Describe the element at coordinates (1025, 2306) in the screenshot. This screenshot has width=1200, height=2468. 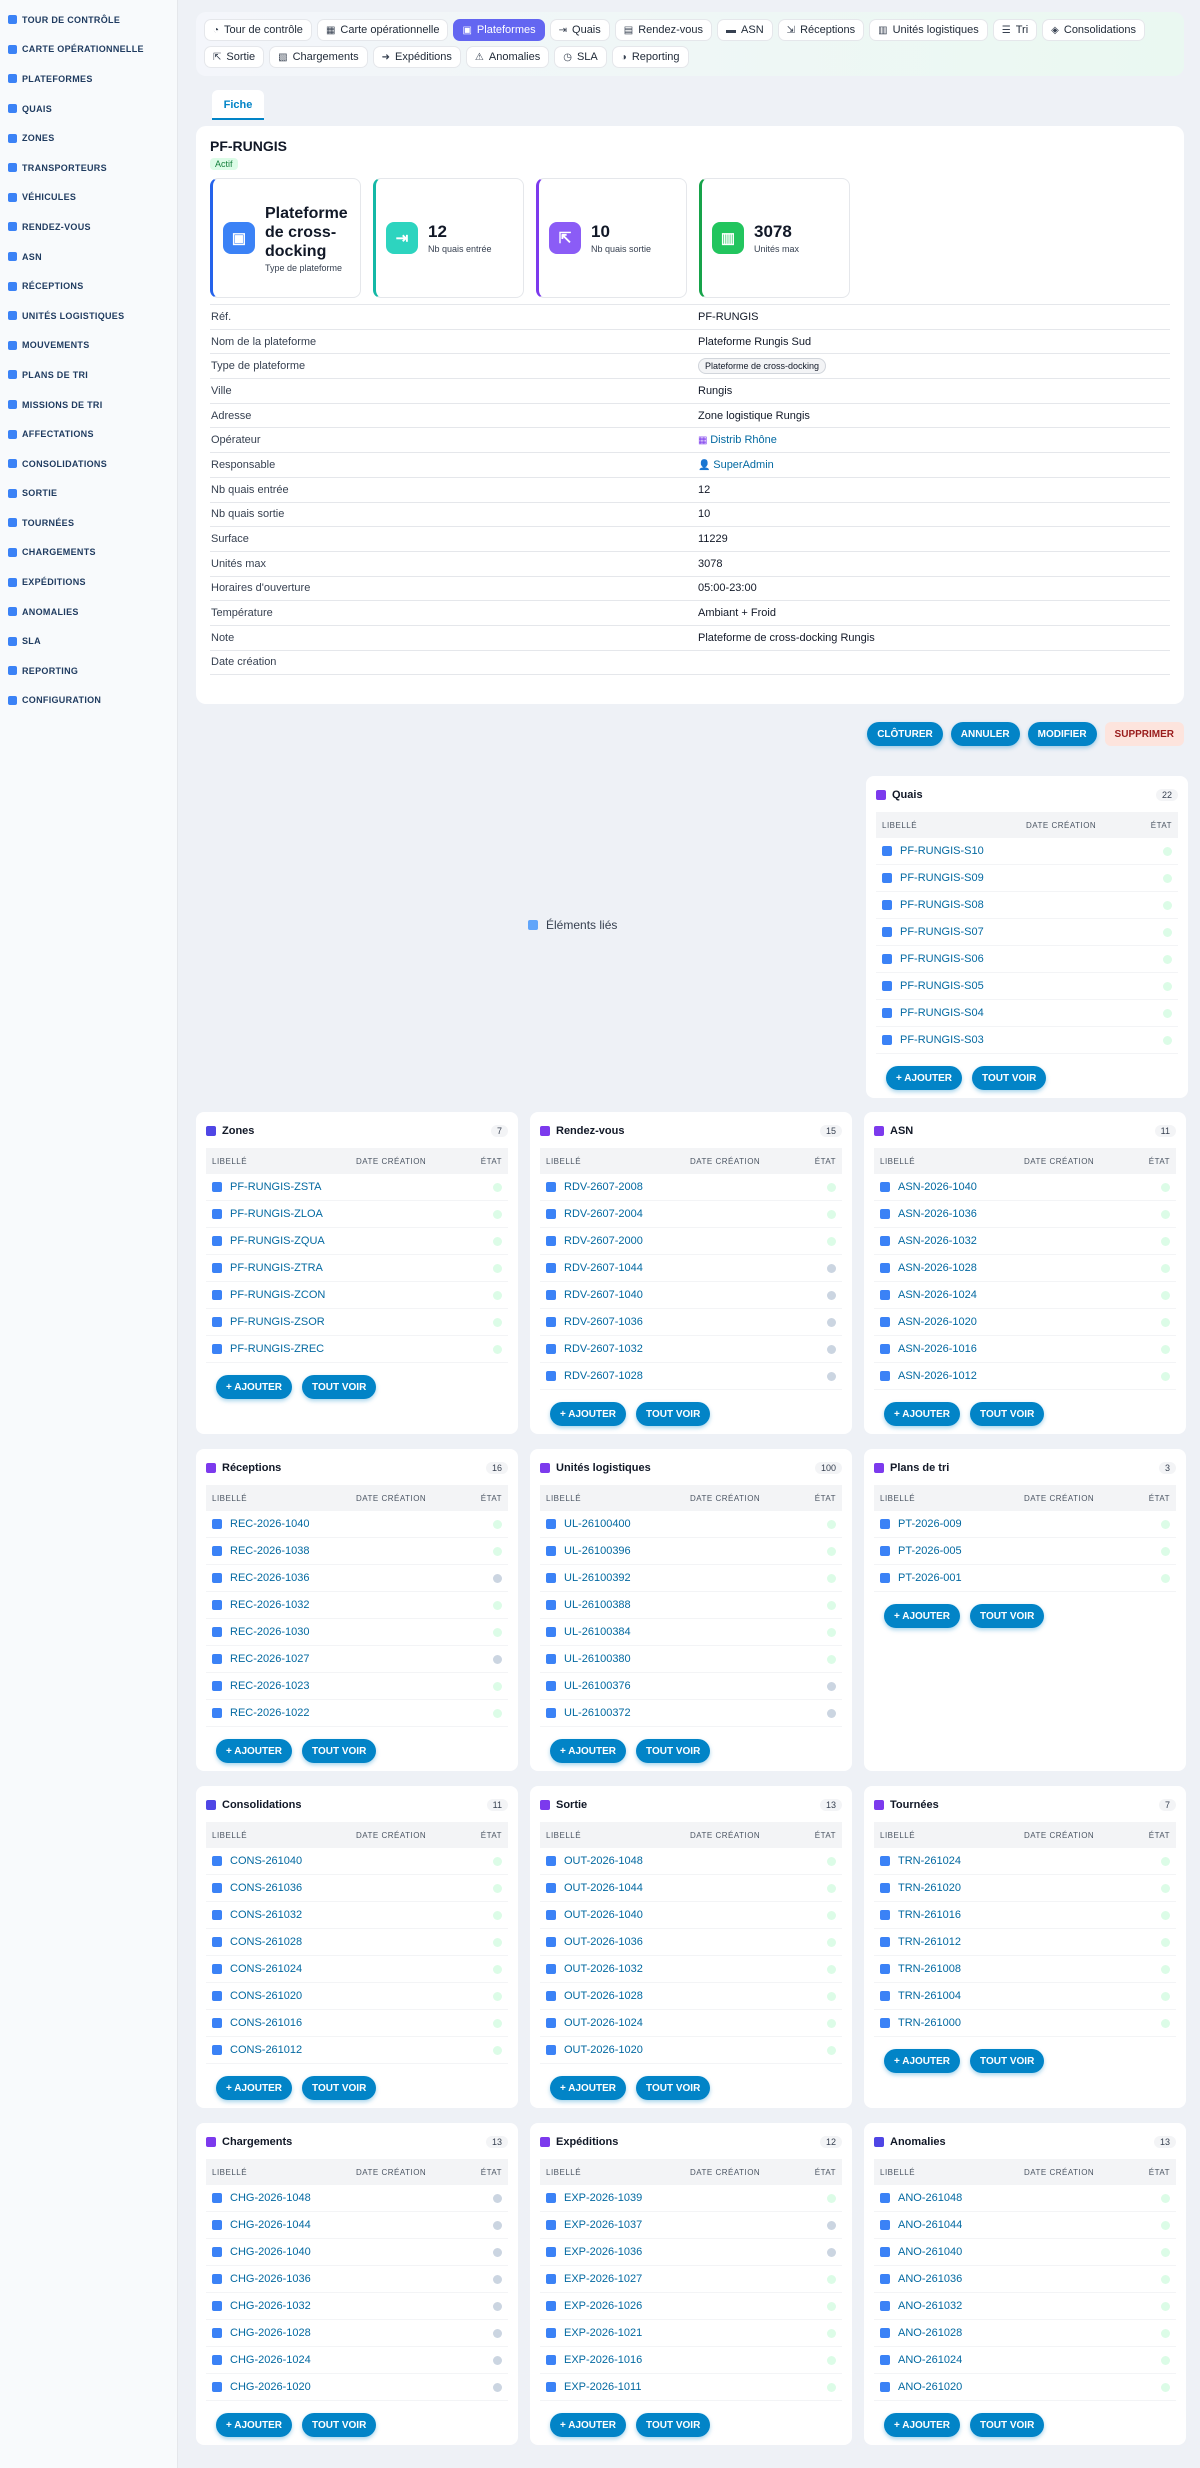
I see `table-row: ANO-261032` at that location.